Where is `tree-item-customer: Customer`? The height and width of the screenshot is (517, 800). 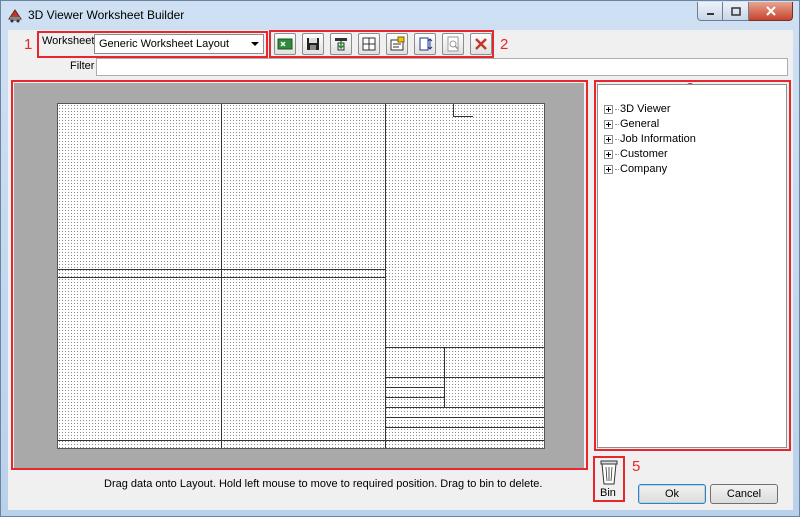
tree-item-customer: Customer is located at coordinates (636, 154).